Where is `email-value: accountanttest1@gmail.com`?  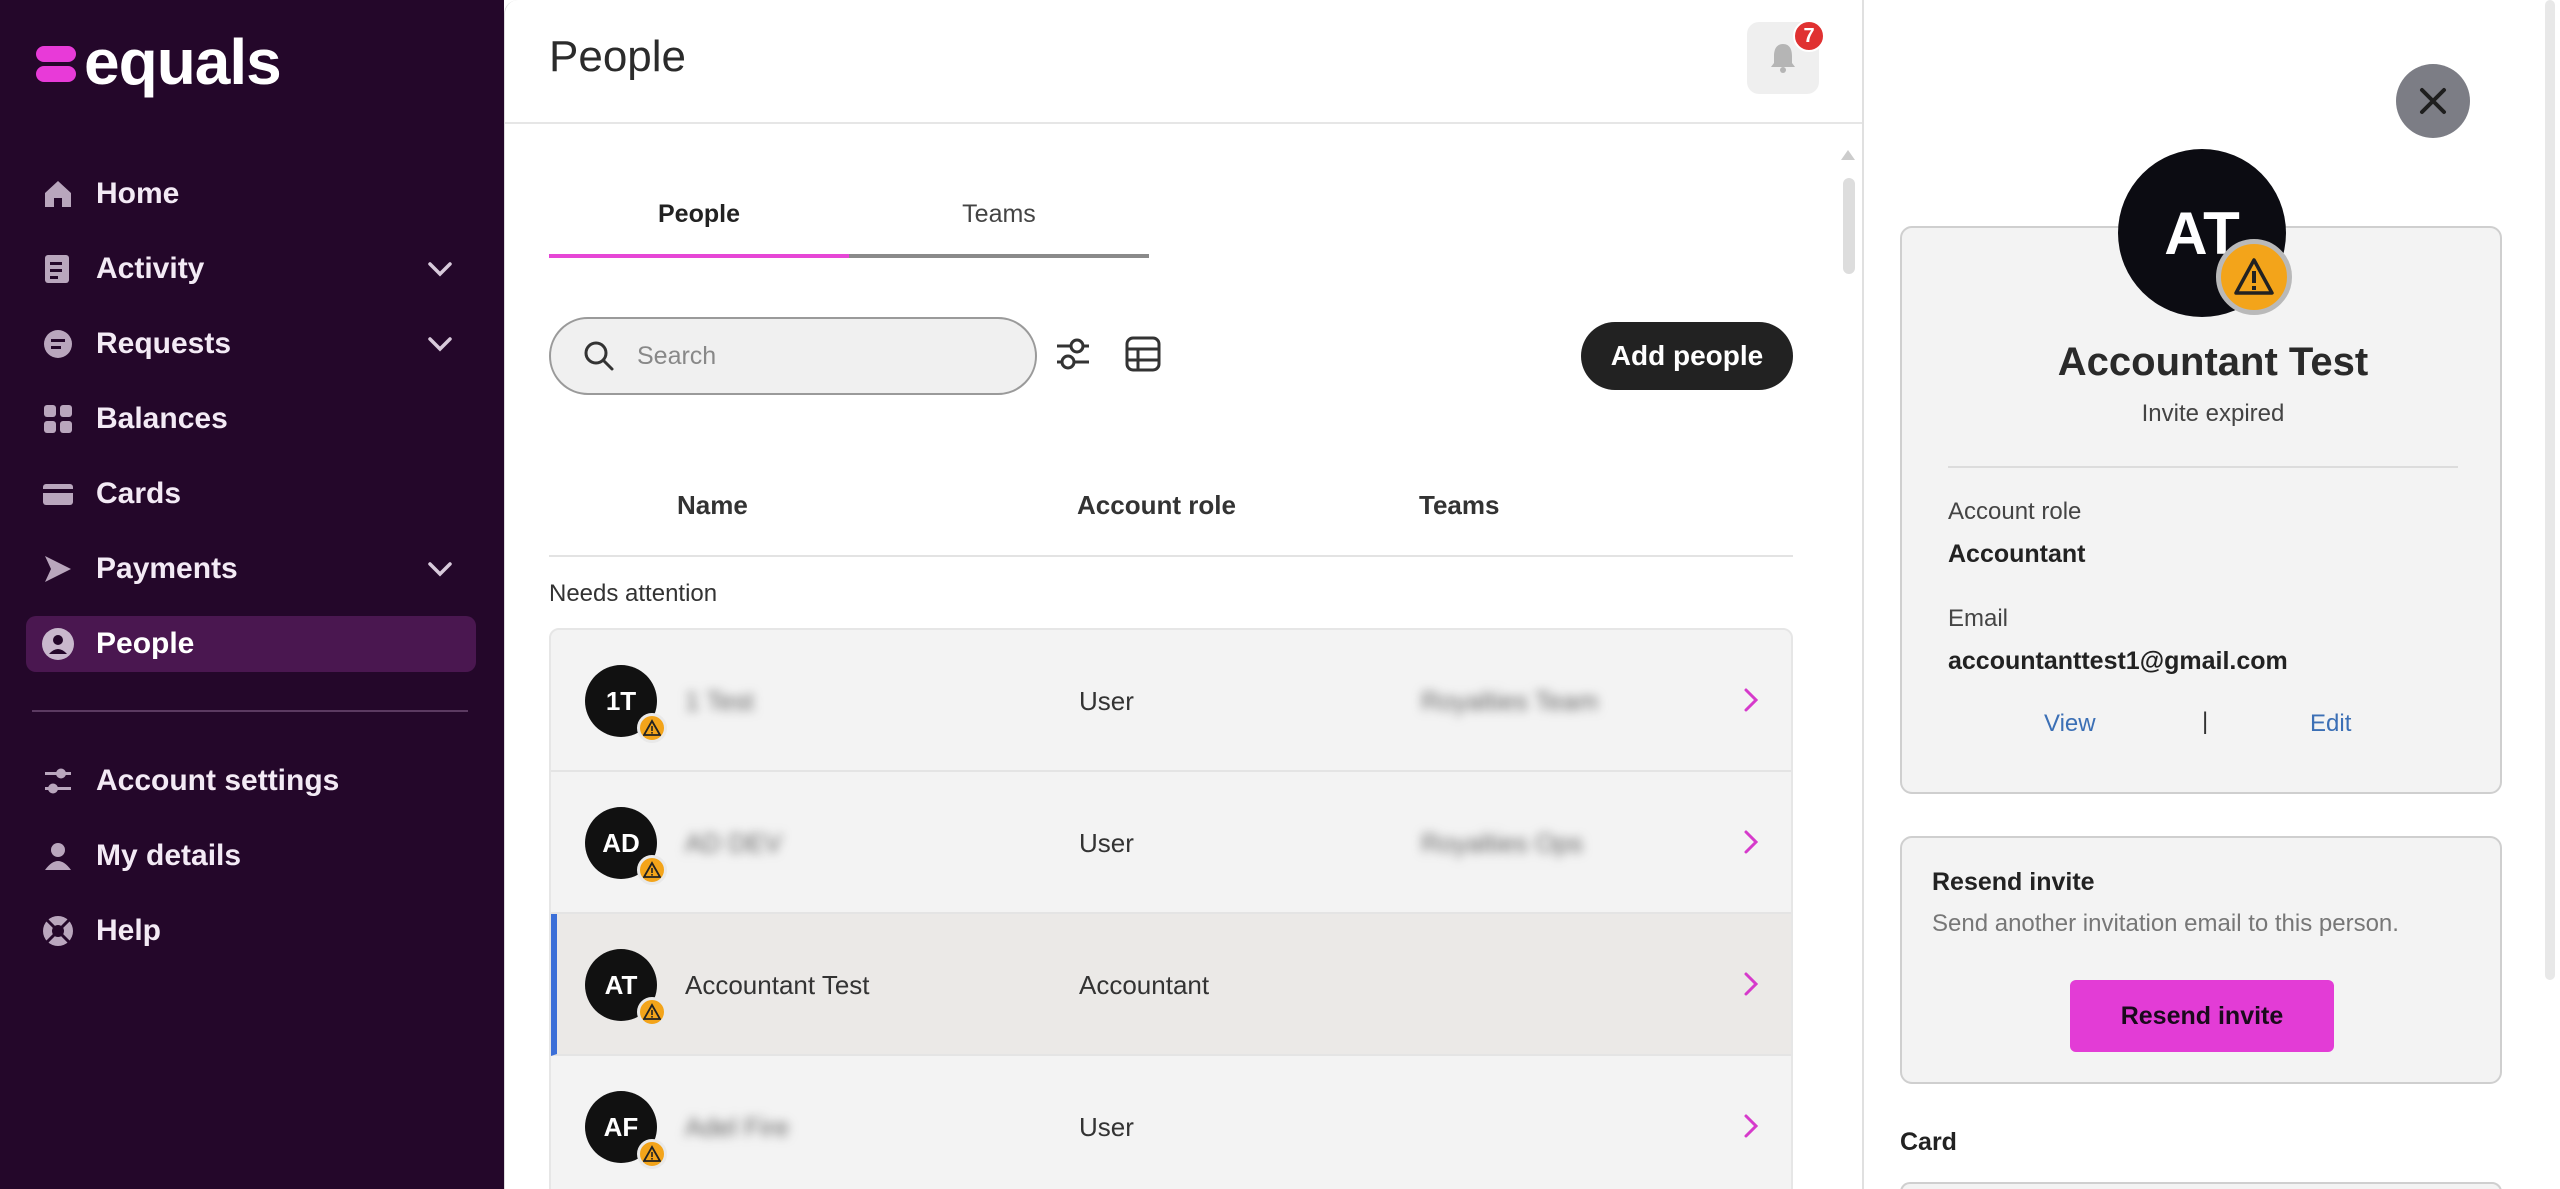 email-value: accountanttest1@gmail.com is located at coordinates (2118, 661).